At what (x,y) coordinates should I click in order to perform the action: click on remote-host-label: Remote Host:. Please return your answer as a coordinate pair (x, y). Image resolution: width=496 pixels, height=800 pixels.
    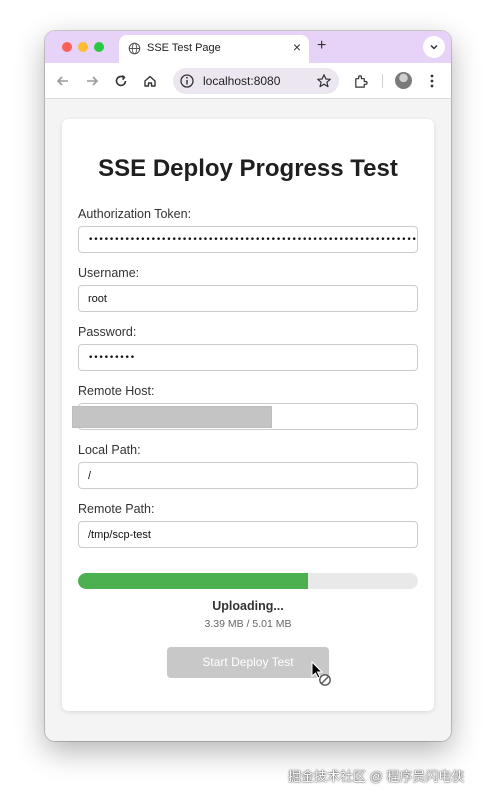
    Looking at the image, I should click on (116, 391).